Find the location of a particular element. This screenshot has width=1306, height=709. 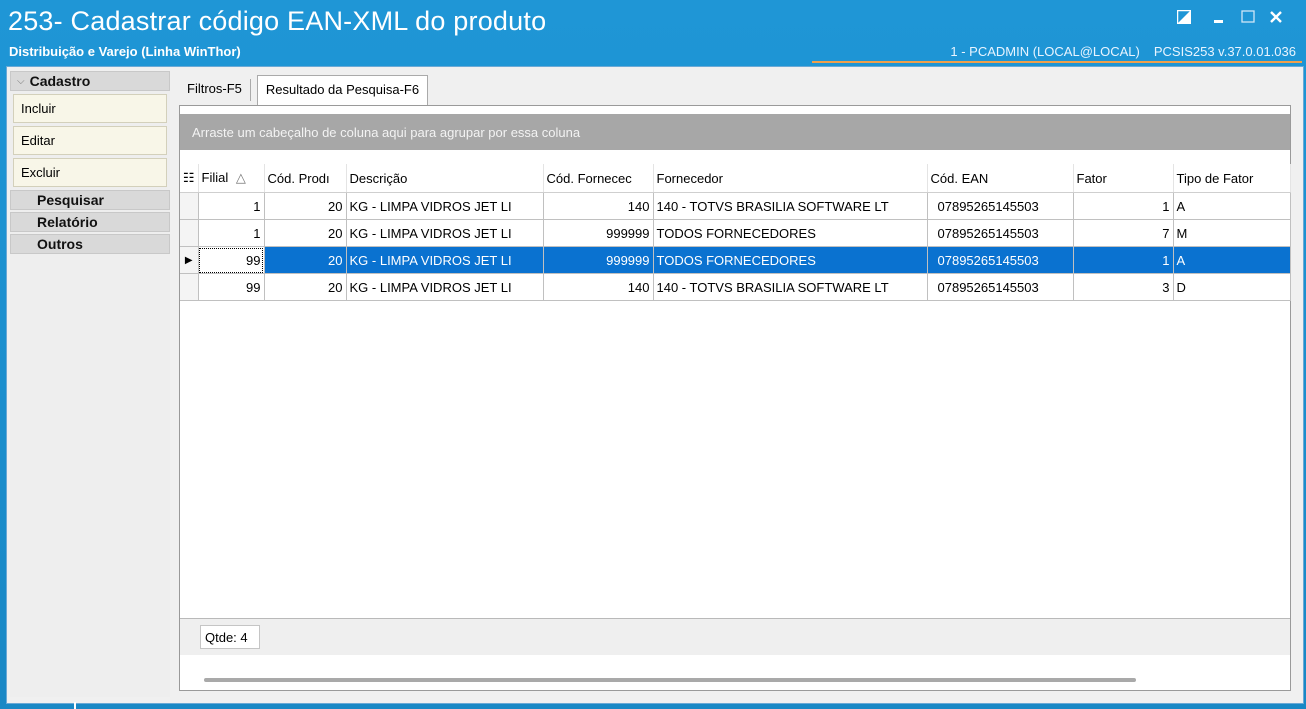

current-row-arrow-icon: ▶ is located at coordinates (189, 260).